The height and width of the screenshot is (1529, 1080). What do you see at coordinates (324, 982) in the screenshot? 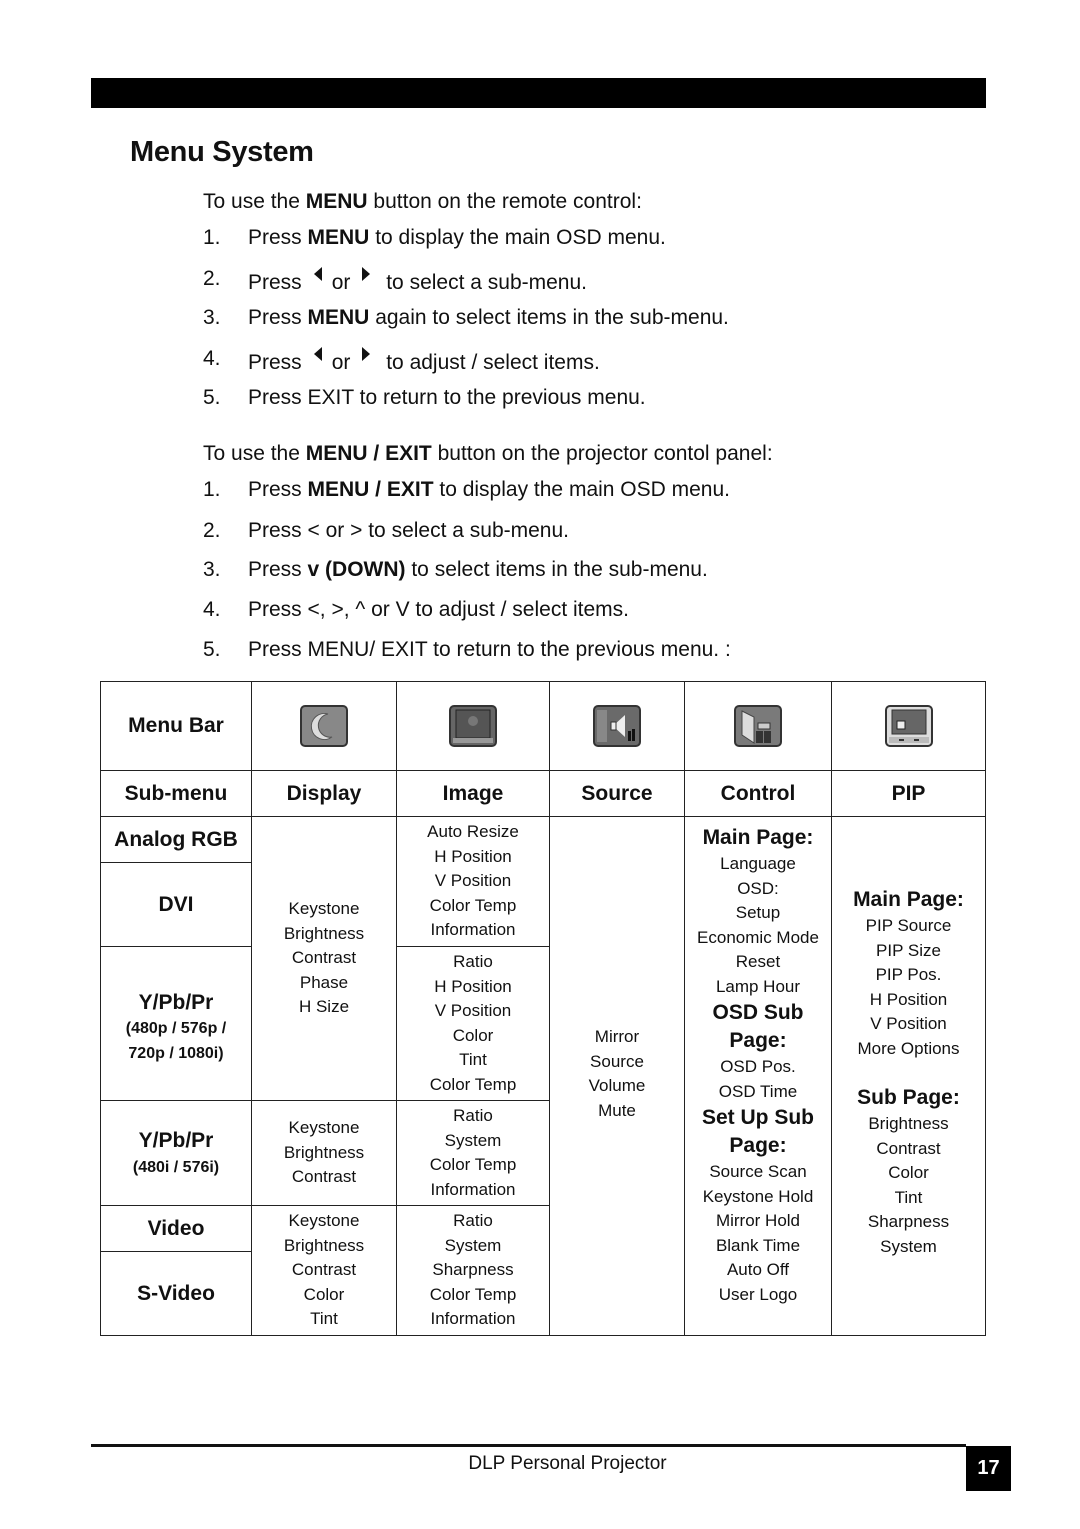
I see `menu-item: Phase` at bounding box center [324, 982].